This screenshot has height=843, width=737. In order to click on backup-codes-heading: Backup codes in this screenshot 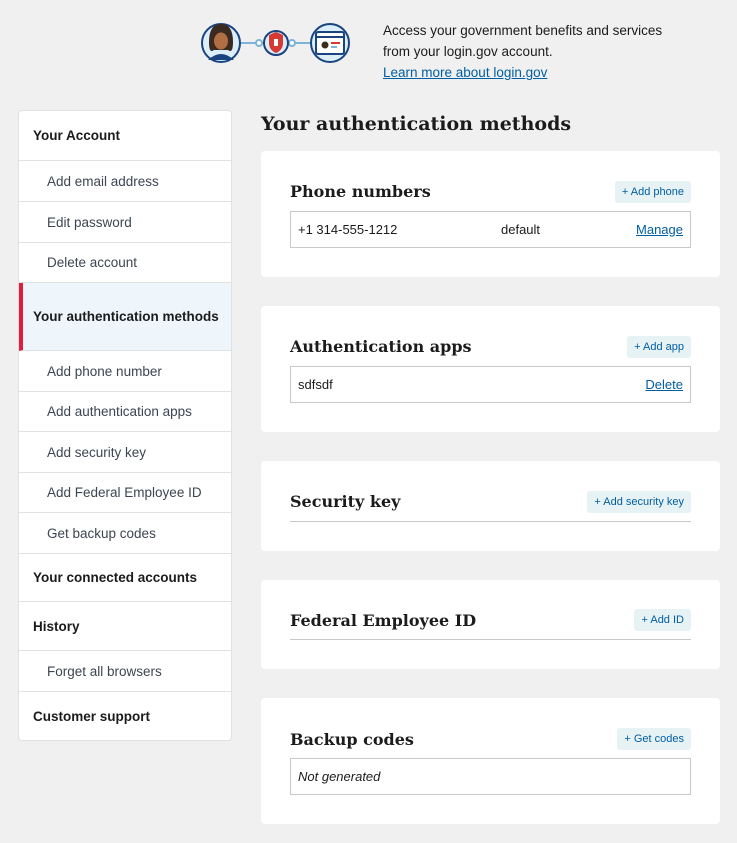, I will do `click(352, 739)`.